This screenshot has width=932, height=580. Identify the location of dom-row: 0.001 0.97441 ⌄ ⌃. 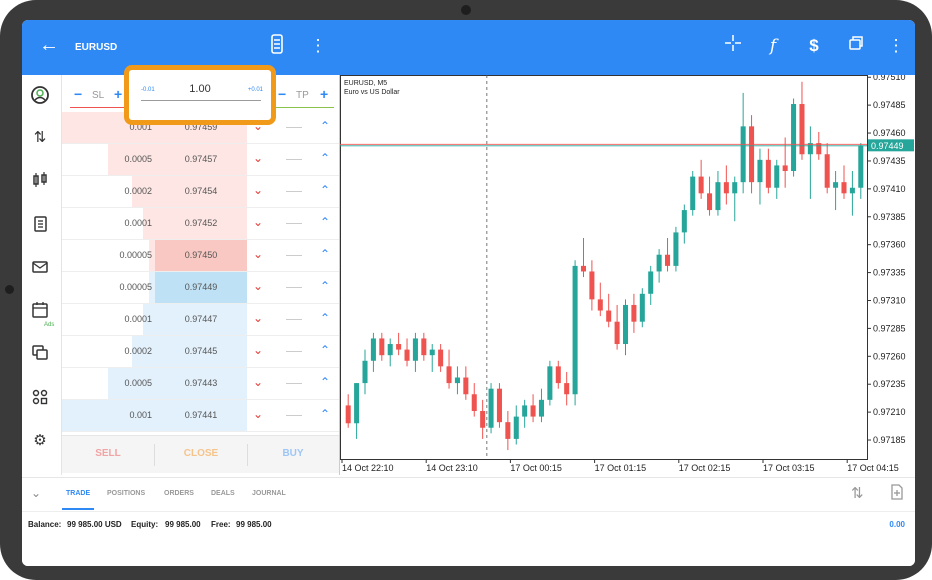
(200, 416).